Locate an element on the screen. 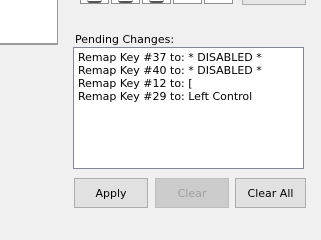 The height and width of the screenshot is (240, 321). list-item: Remap Key #29 to: Left Control is located at coordinates (190, 96).